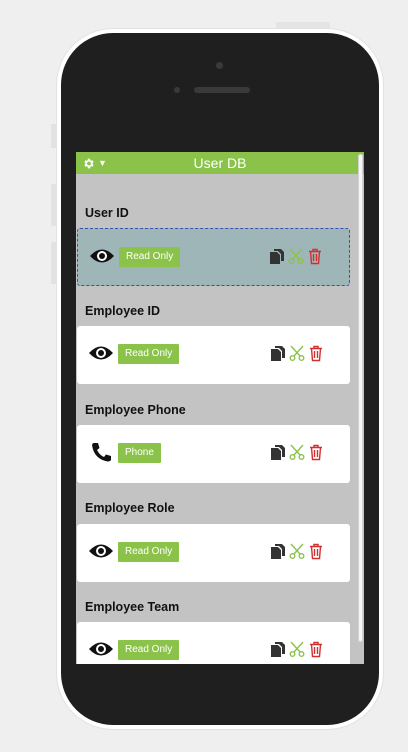 Image resolution: width=408 pixels, height=752 pixels. Describe the element at coordinates (360, 398) in the screenshot. I see `scrollbar-thumb` at that location.